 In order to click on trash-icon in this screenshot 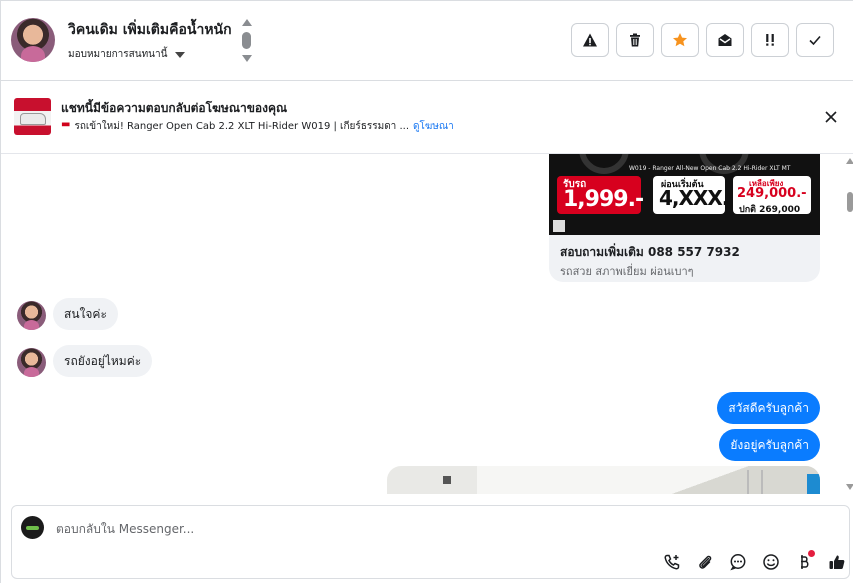, I will do `click(635, 40)`.